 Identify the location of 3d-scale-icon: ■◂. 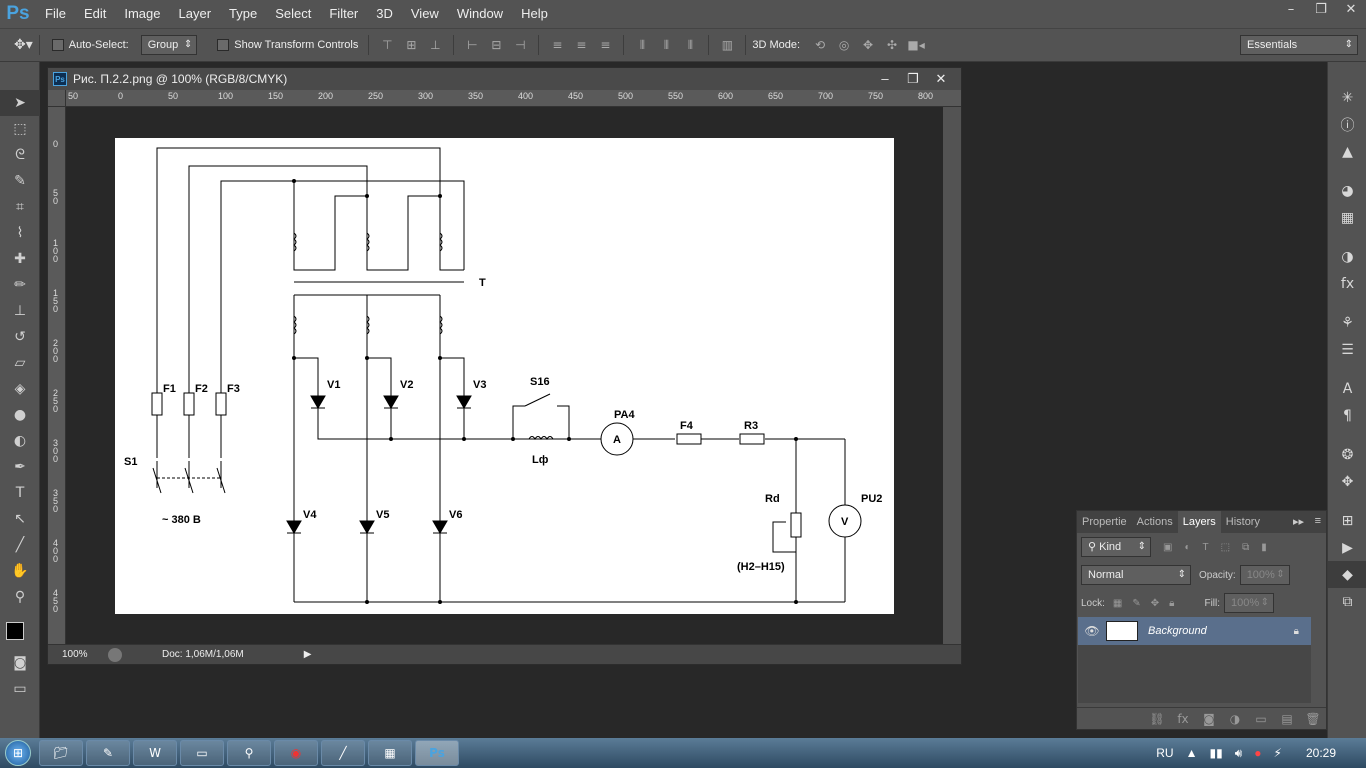
(916, 45).